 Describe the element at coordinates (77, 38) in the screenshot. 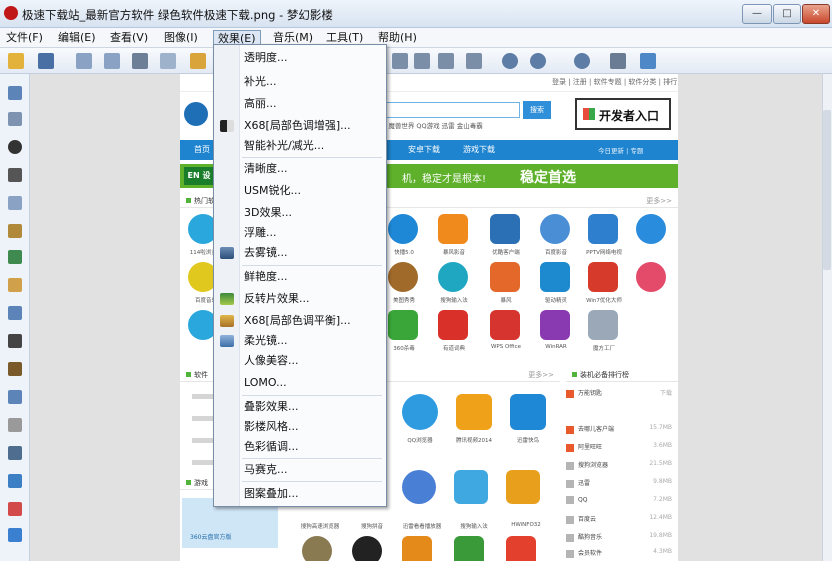

I see `menu-edit: 编辑(E)` at that location.